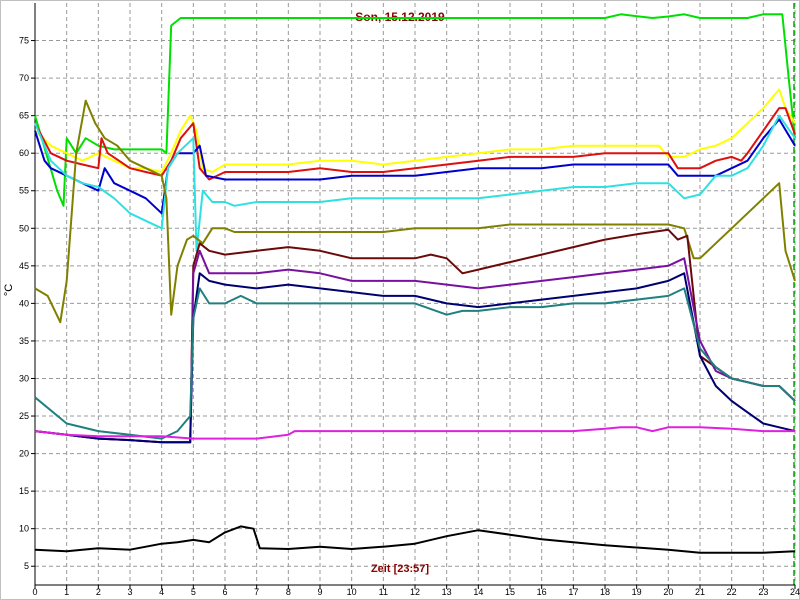  Describe the element at coordinates (763, 592) in the screenshot. I see `x-tick-label: 23` at that location.